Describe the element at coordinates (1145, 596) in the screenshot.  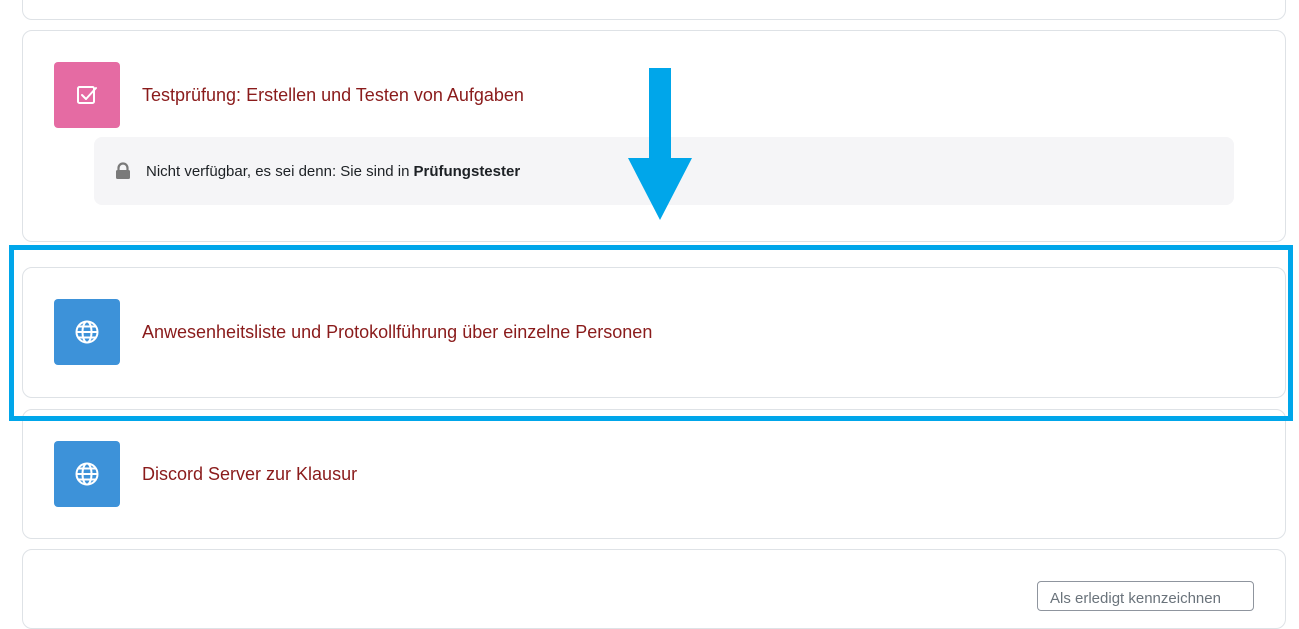
I see `mark-as-done-button: Als erledigt kennzeichnen` at that location.